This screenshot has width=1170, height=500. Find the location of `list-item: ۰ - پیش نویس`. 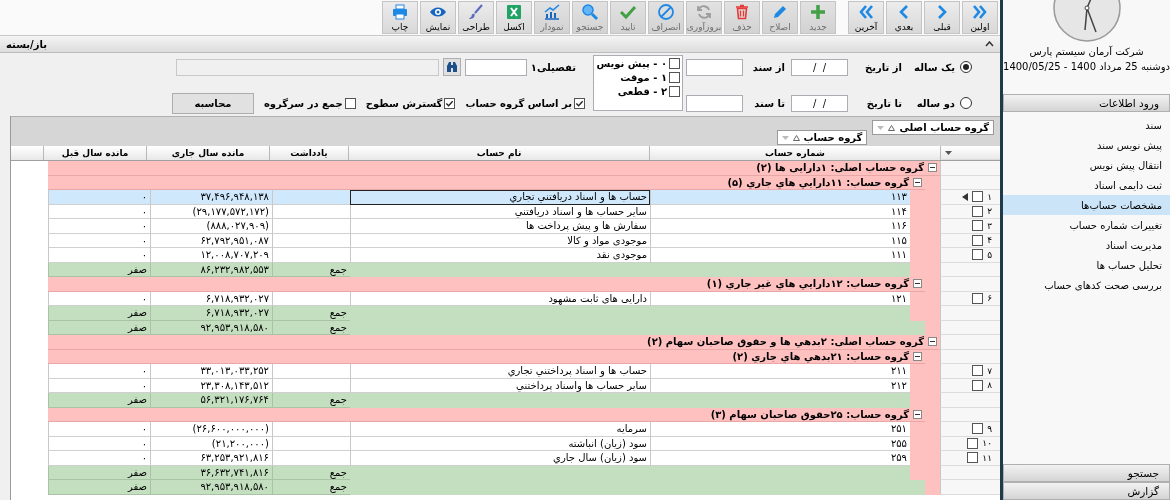

list-item: ۰ - پیش نویس is located at coordinates (631, 63).